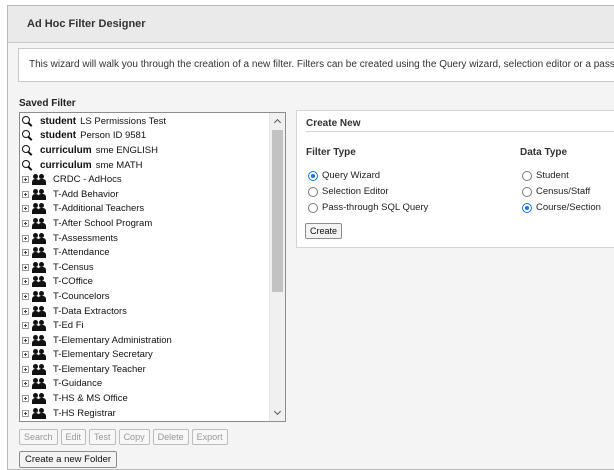 This screenshot has height=470, width=614. I want to click on saved-search-item: curriculum sme ENGLISH, so click(145, 150).